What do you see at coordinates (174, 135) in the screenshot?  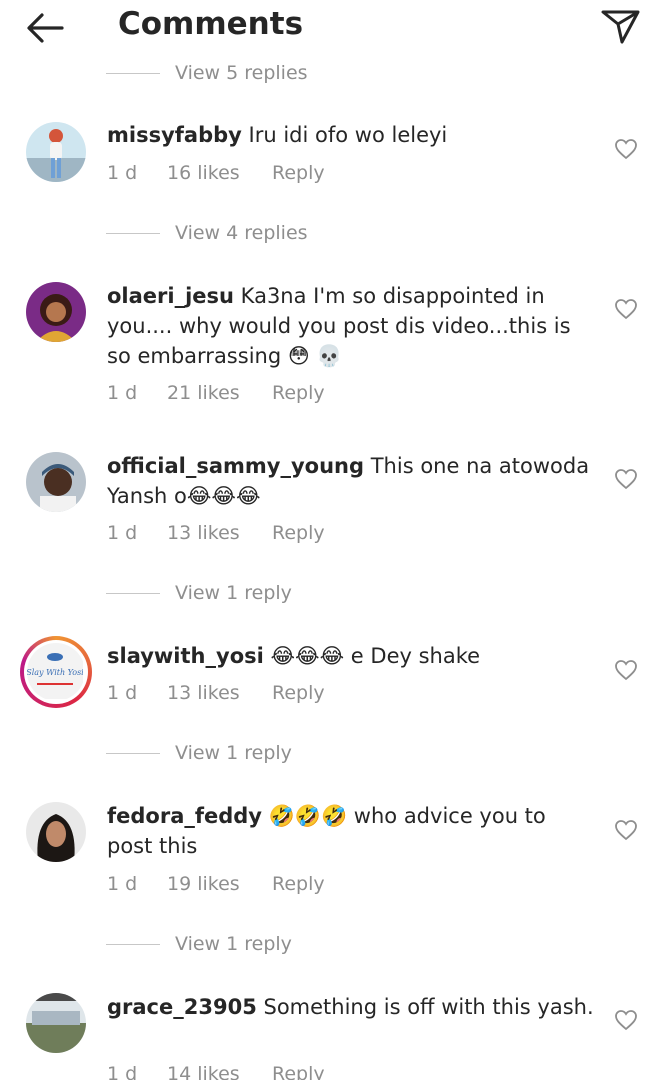 I see `username: missyfabby` at bounding box center [174, 135].